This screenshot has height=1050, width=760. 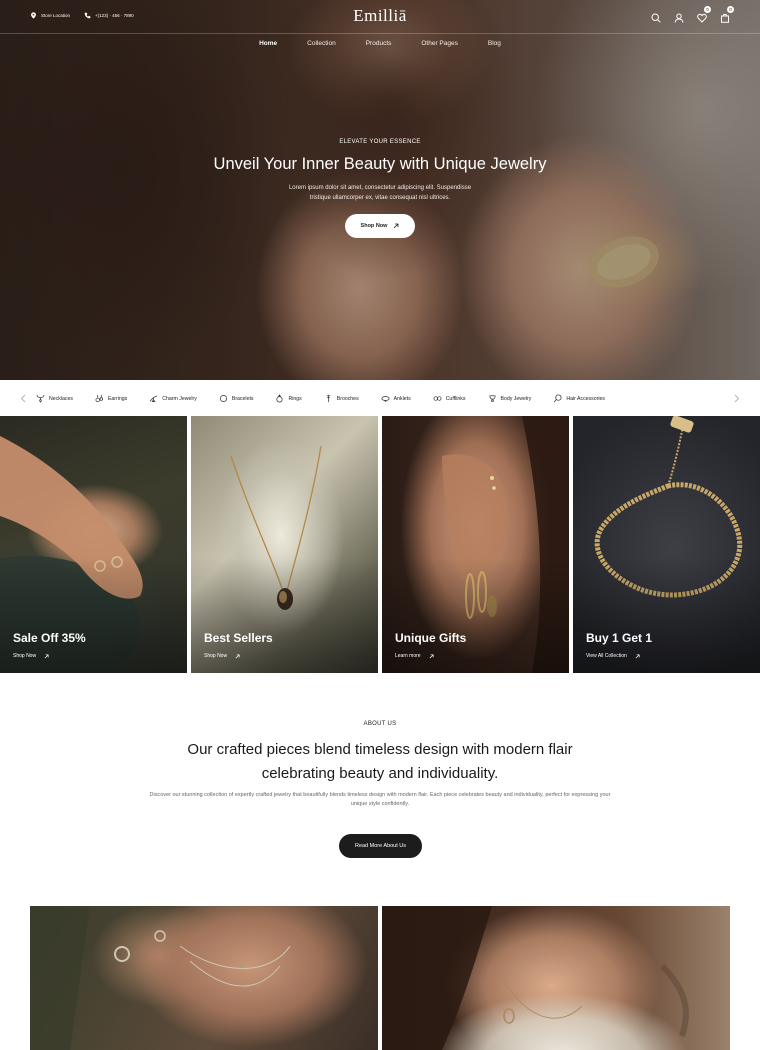 I want to click on search-button, so click(x=656, y=16).